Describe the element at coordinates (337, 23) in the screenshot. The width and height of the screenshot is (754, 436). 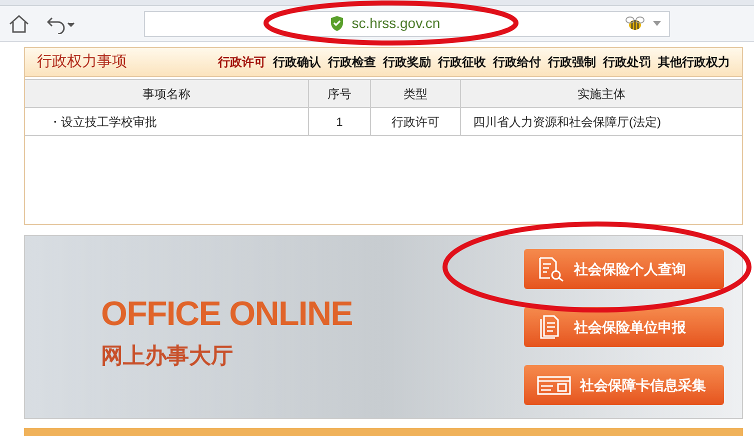
I see `shield-check-icon` at that location.